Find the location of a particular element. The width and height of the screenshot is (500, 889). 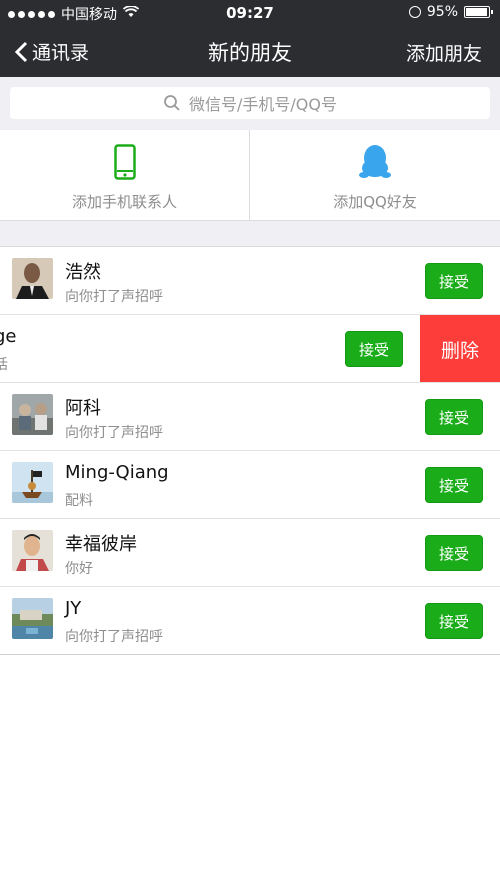

contact-message: 配料 is located at coordinates (79, 501).